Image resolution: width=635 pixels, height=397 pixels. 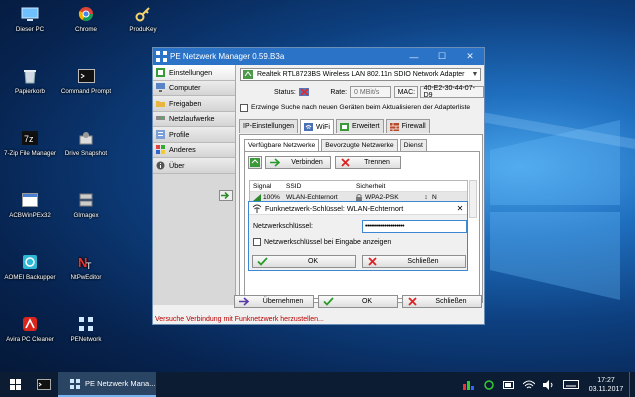 I want to click on desktop-icon-command-prompt: Command Prompt, so click(x=86, y=81).